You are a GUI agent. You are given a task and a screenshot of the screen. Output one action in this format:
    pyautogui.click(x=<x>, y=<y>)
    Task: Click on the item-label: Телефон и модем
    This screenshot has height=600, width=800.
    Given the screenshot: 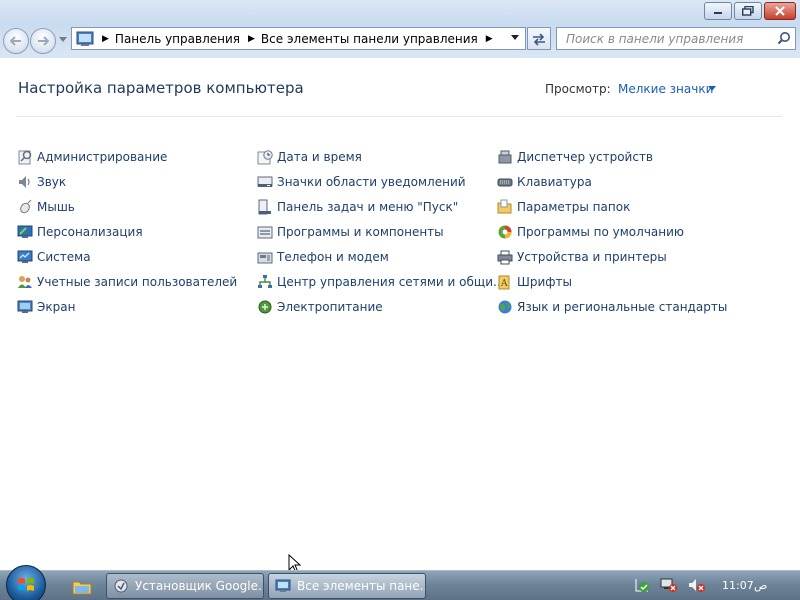 What is the action you would take?
    pyautogui.click(x=333, y=256)
    